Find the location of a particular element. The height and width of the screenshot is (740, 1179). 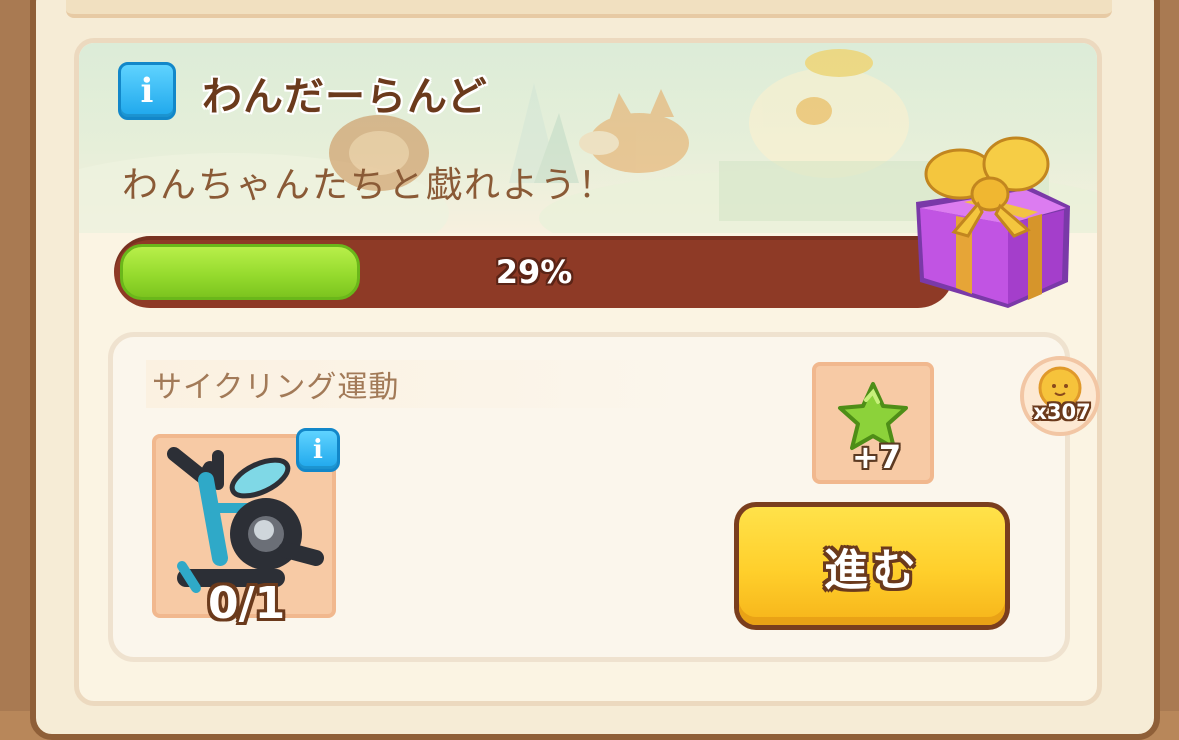

white-dog-illustration is located at coordinates (829, 113).